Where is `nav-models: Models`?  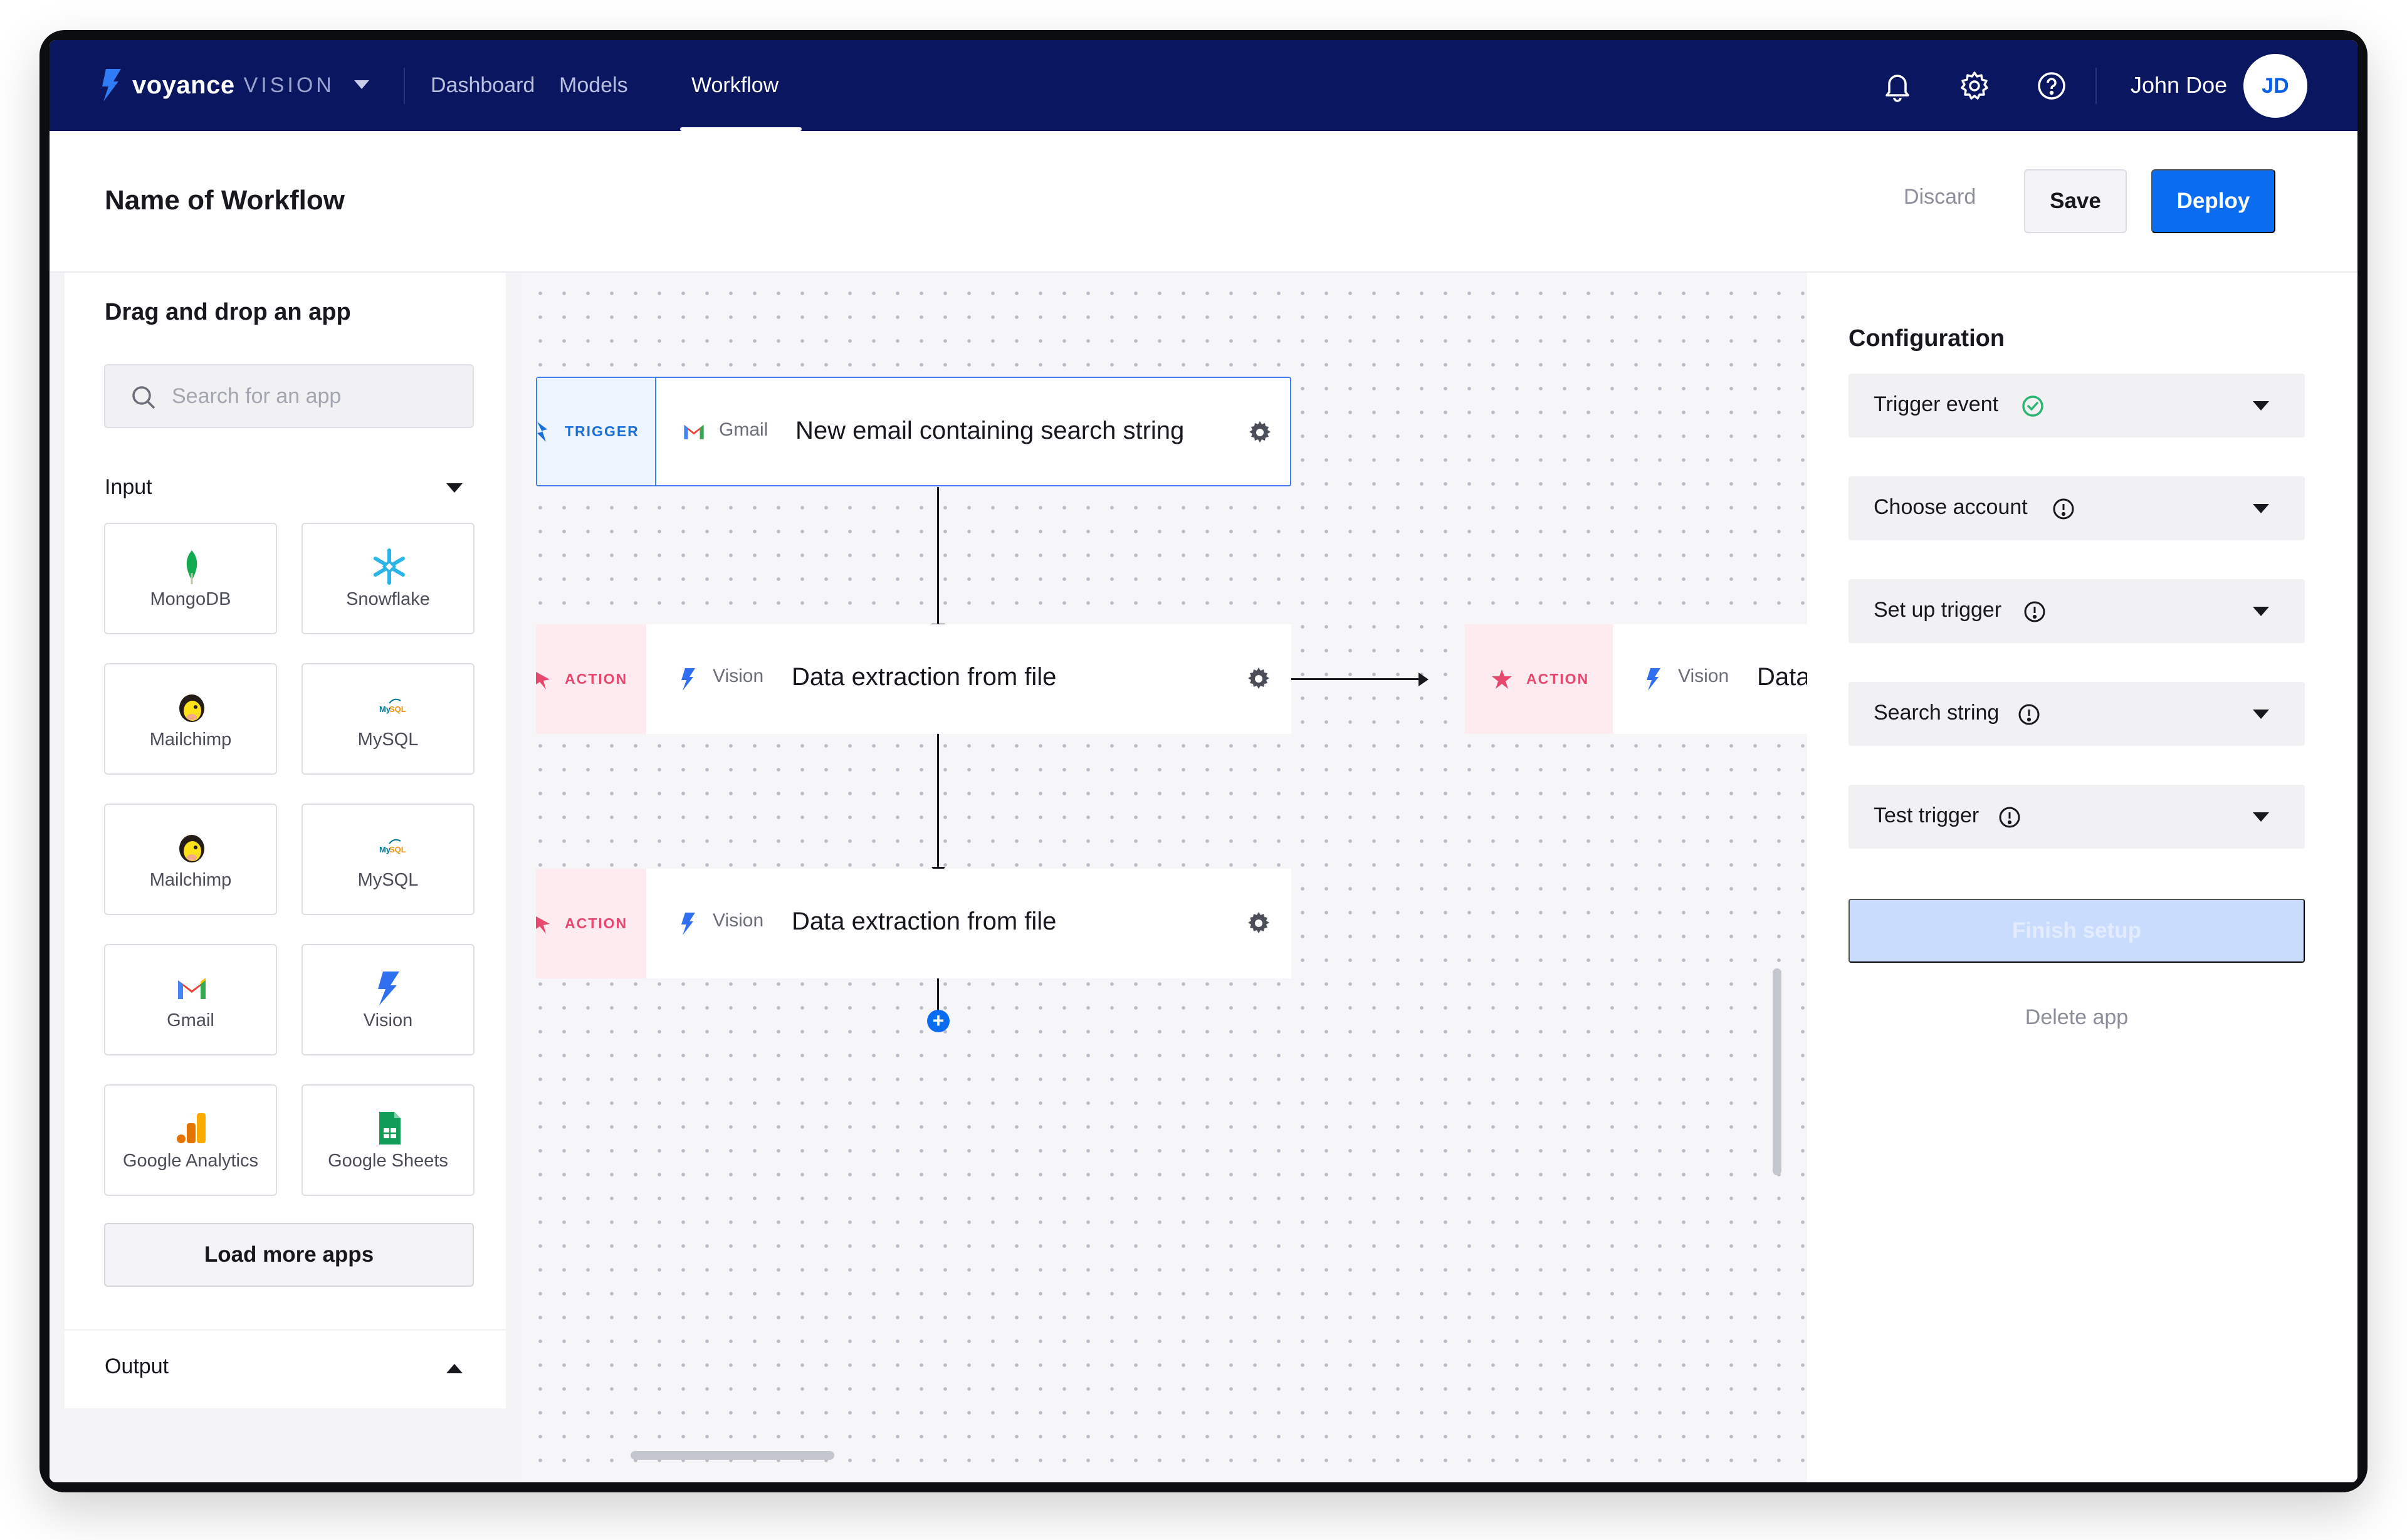 nav-models: Models is located at coordinates (593, 85).